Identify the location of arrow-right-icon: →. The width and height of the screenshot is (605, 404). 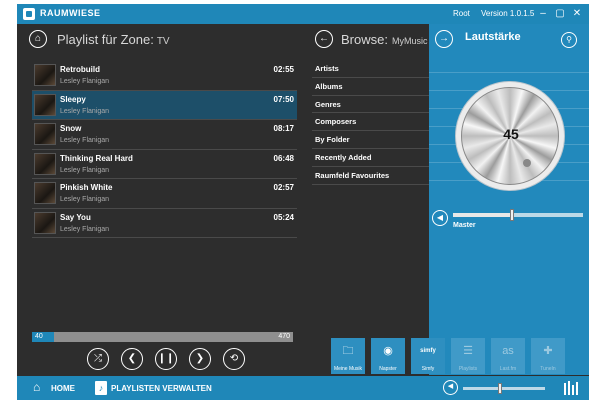
(444, 39).